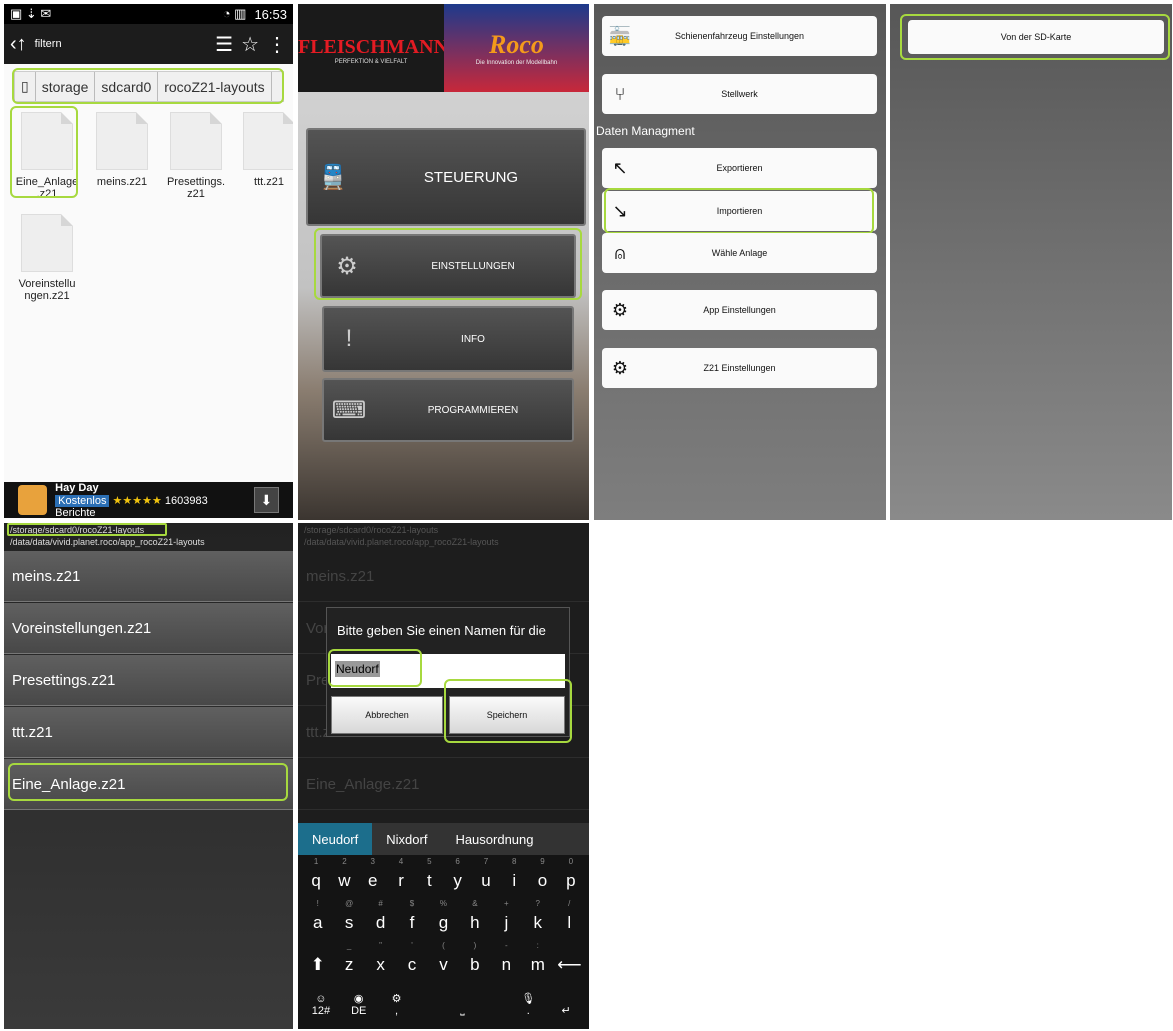 This screenshot has width=1173, height=1031. What do you see at coordinates (349, 338) in the screenshot?
I see `exclamation-icon: !` at bounding box center [349, 338].